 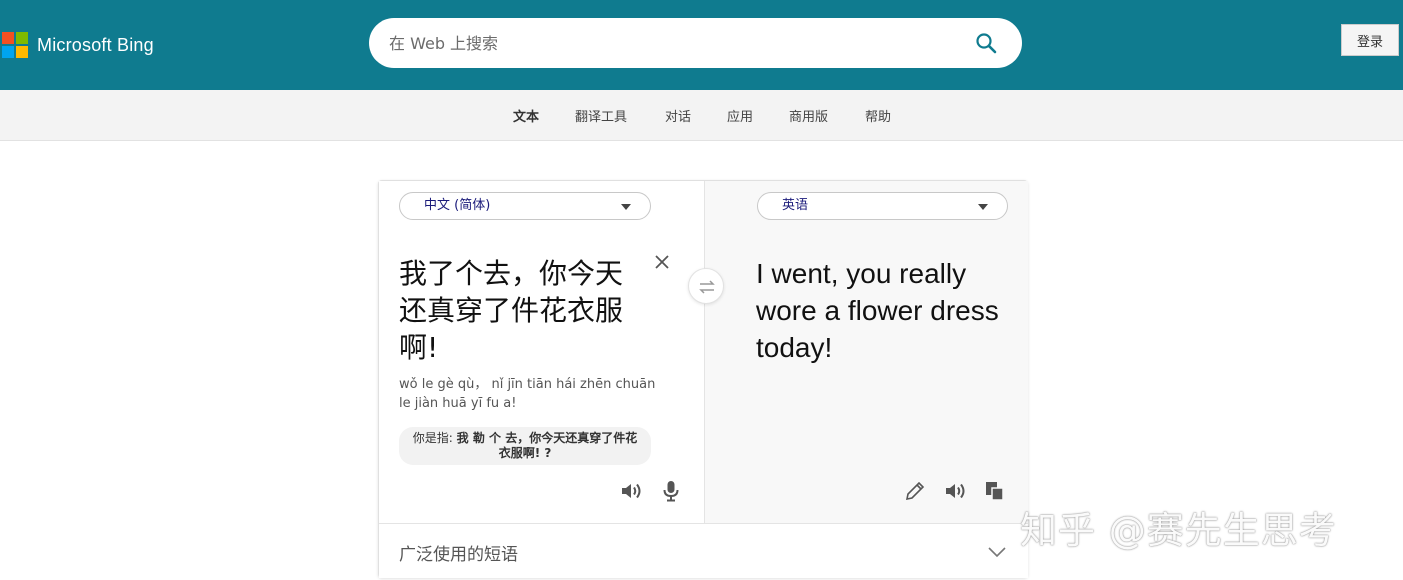 What do you see at coordinates (519, 310) in the screenshot?
I see `source-text-input: 我了个去，你今天还真穿了件花衣服啊!` at bounding box center [519, 310].